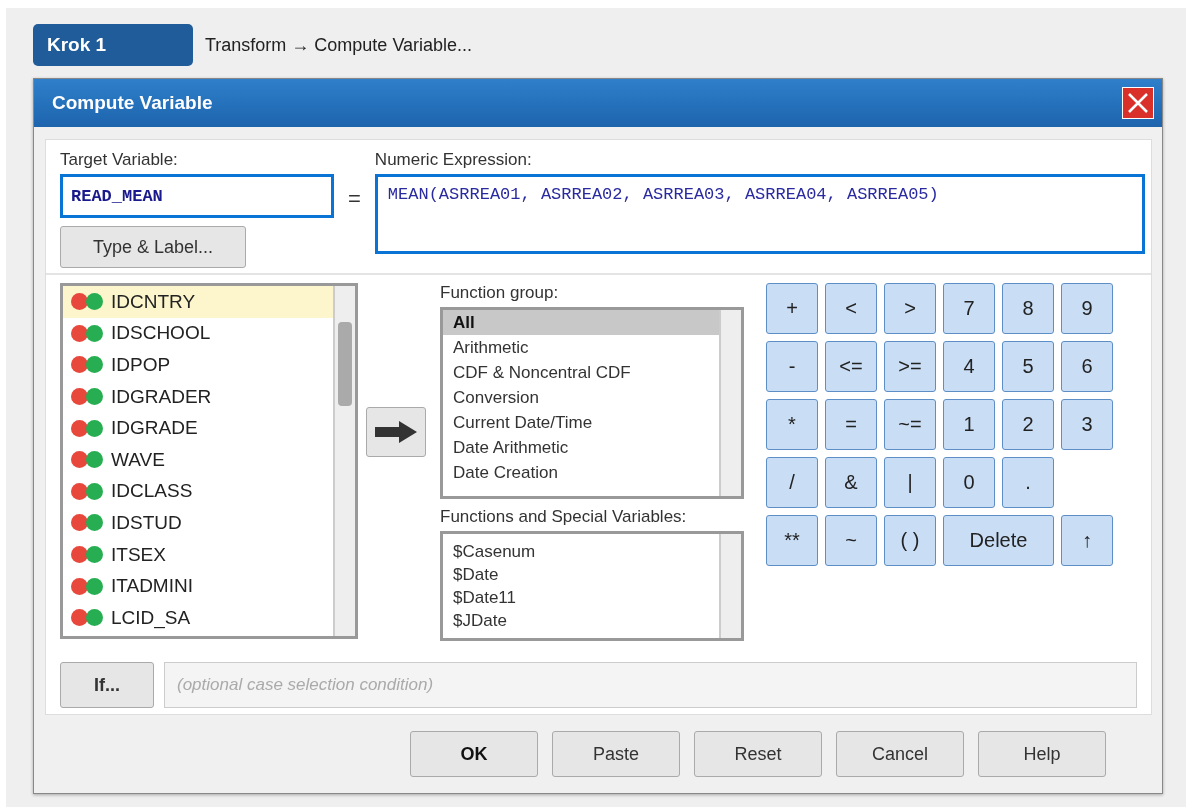  What do you see at coordinates (581, 422) in the screenshot?
I see `function-group-item: Current Date/Time` at bounding box center [581, 422].